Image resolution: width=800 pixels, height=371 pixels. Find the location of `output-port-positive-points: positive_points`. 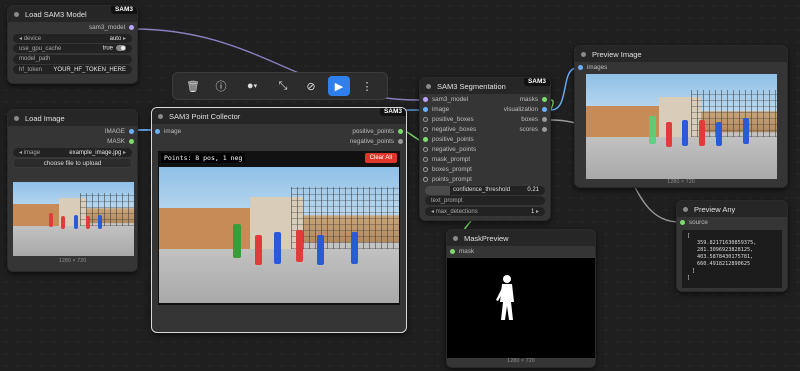

output-port-positive-points: positive_points is located at coordinates (379, 131).